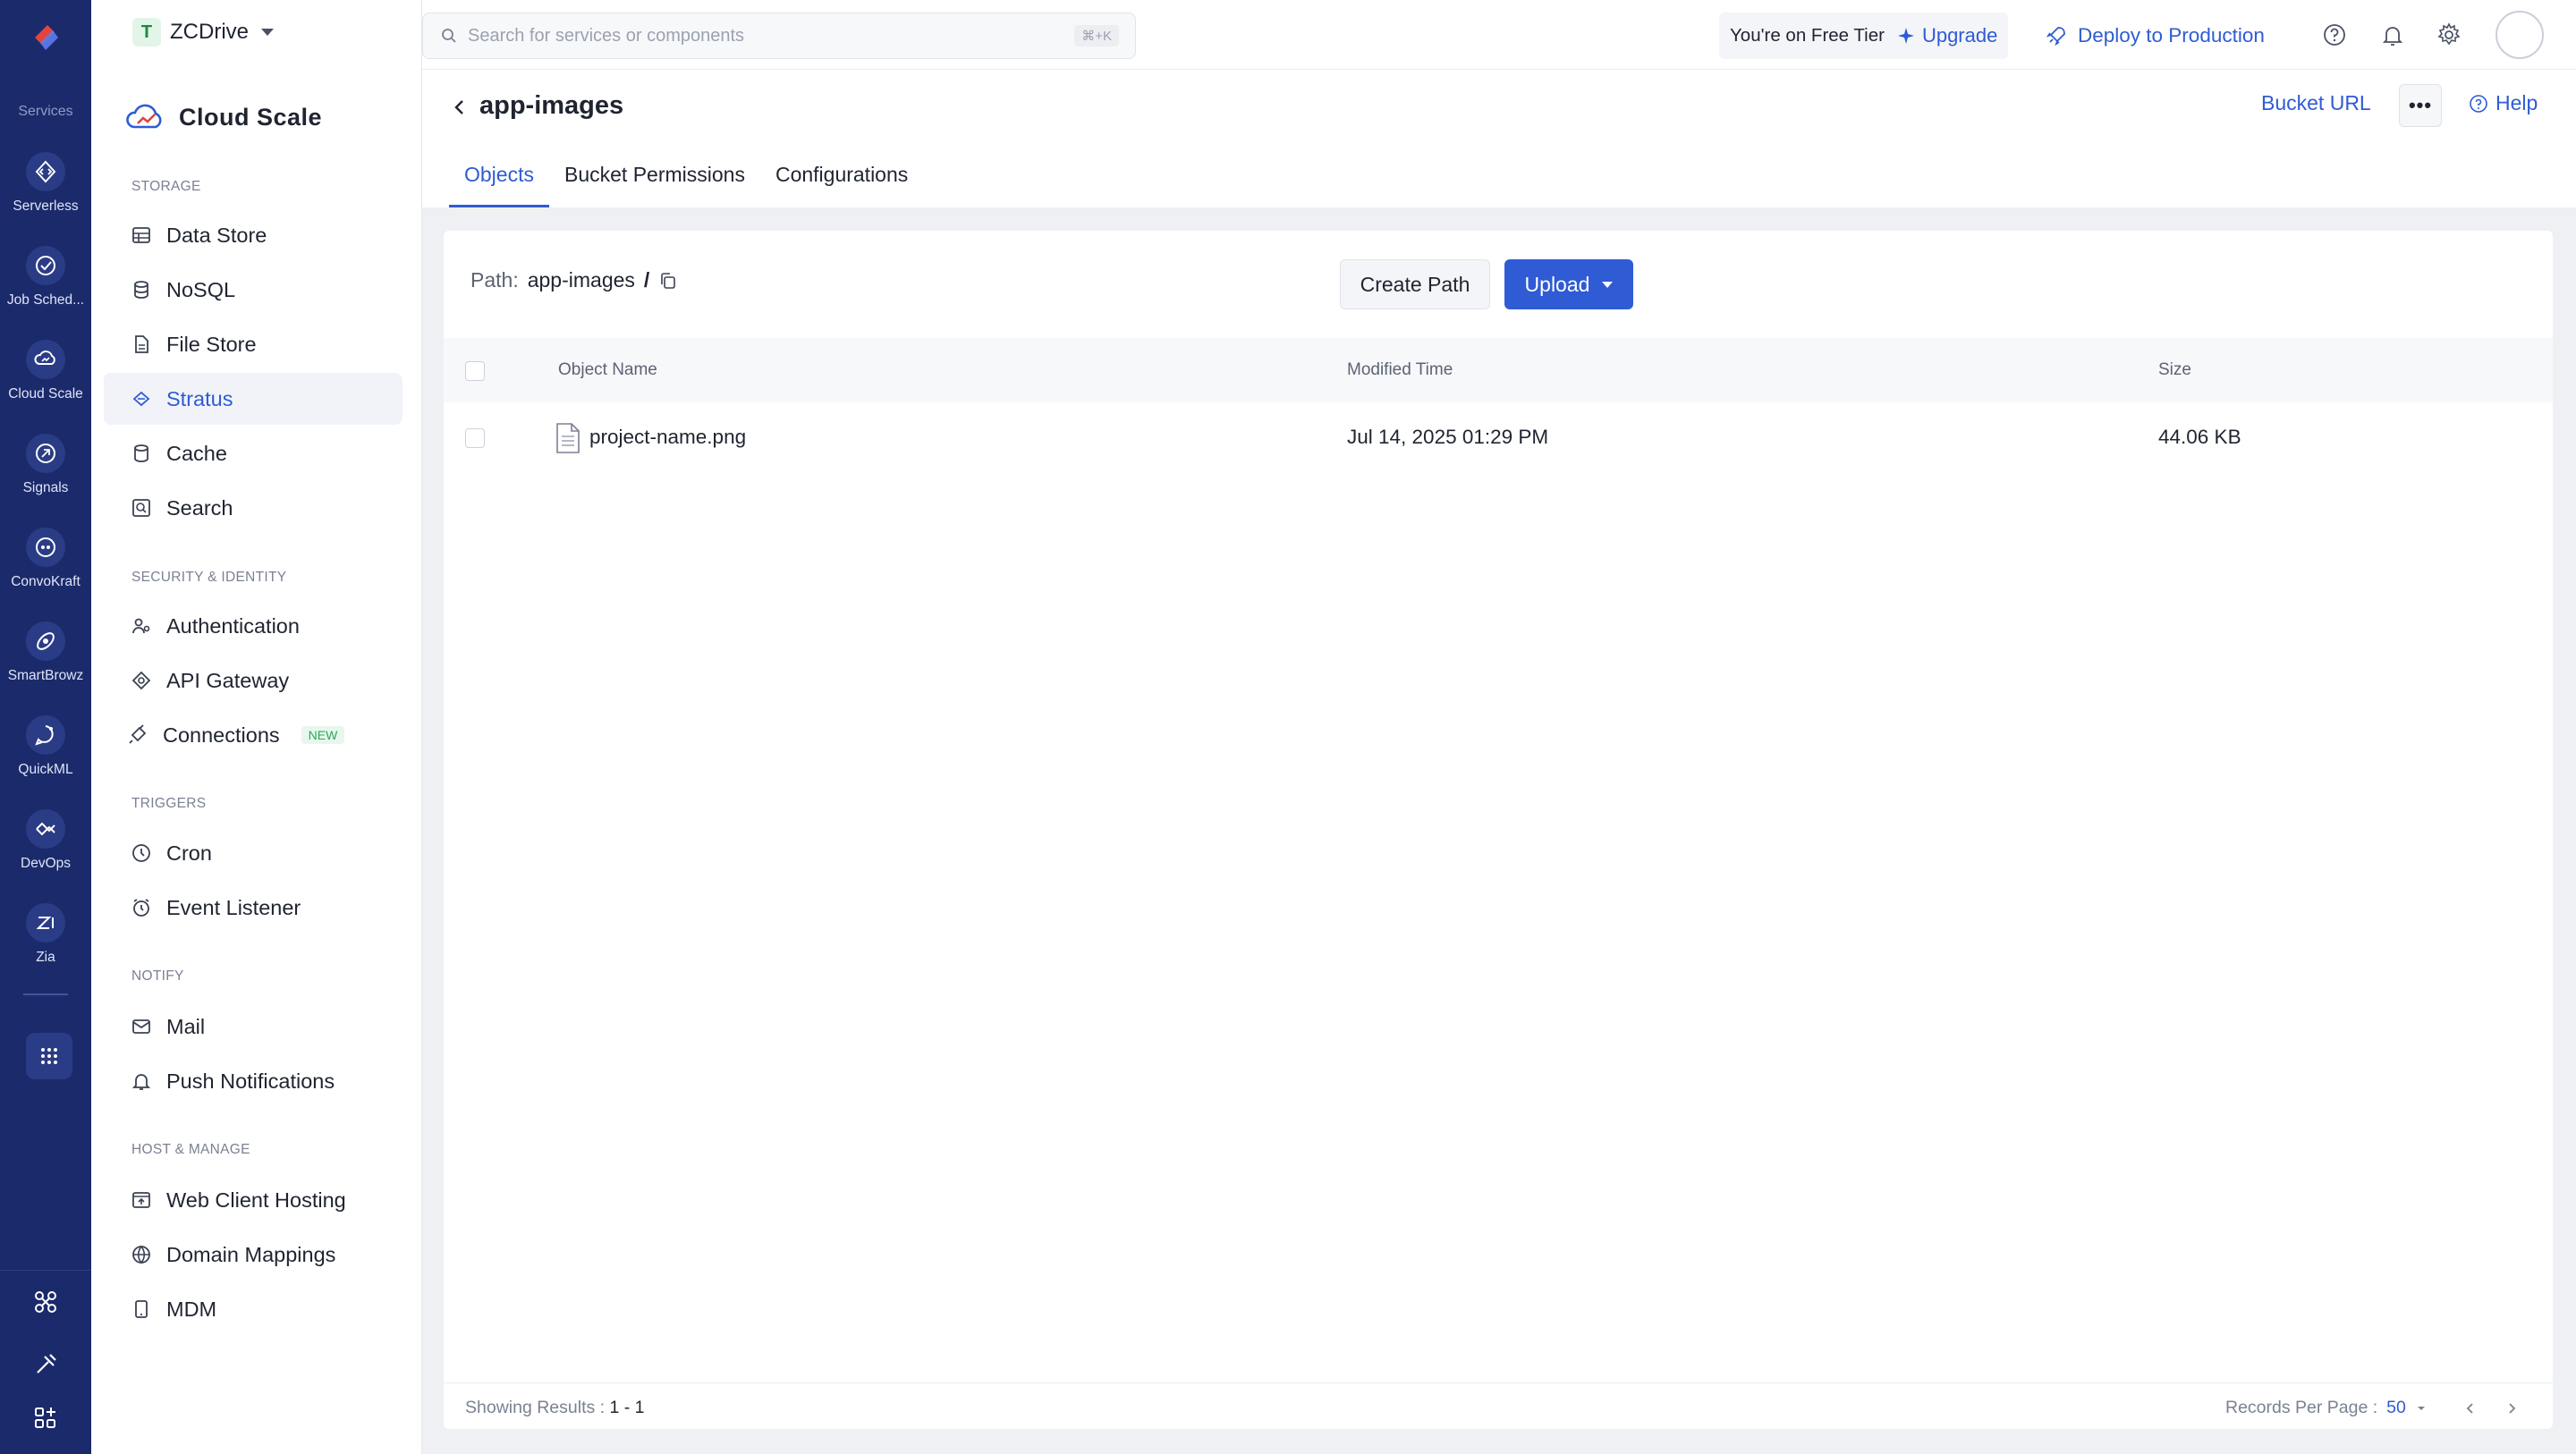 The image size is (2576, 1454). What do you see at coordinates (45, 759) in the screenshot?
I see `rail-item-quickml: QuickML` at bounding box center [45, 759].